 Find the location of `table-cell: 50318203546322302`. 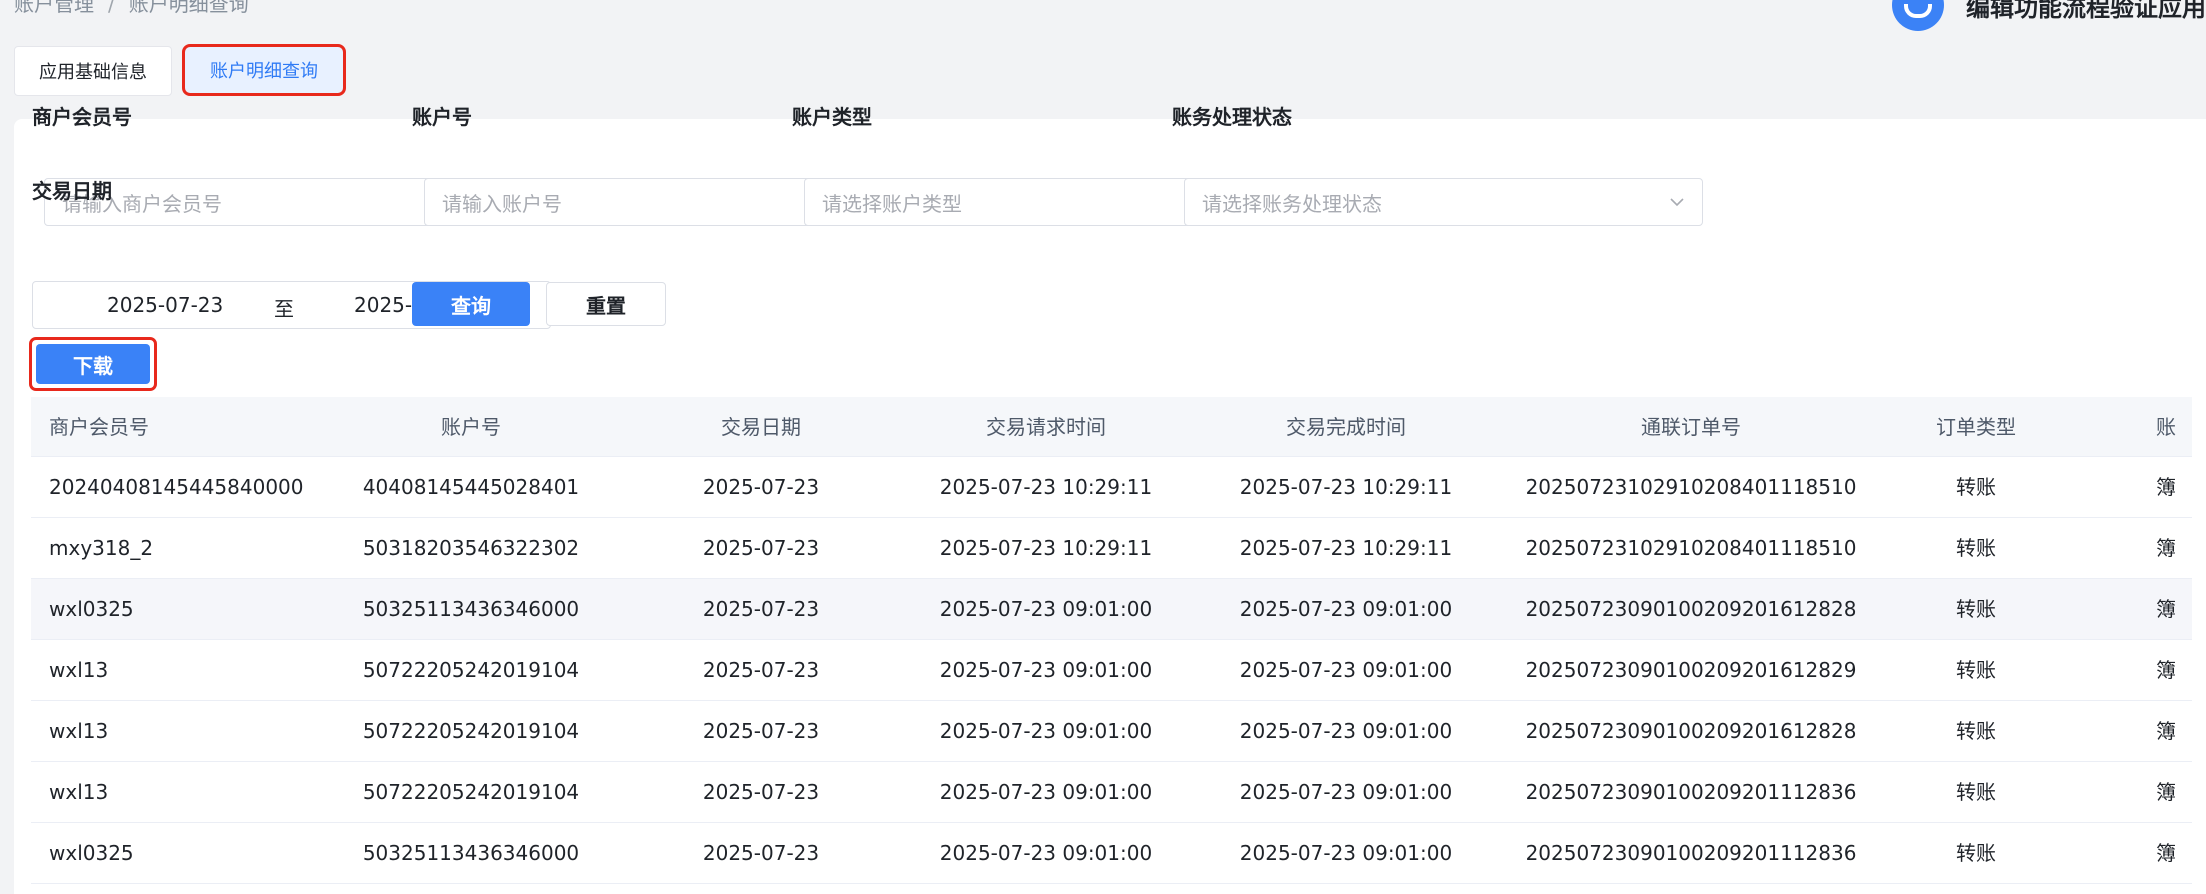

table-cell: 50318203546322302 is located at coordinates (471, 548).